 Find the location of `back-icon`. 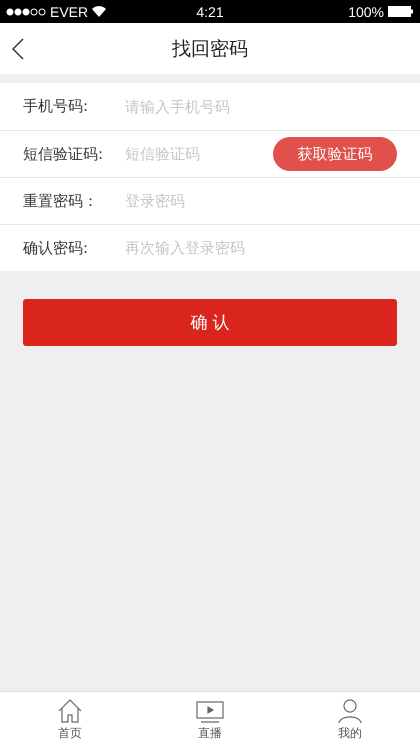

back-icon is located at coordinates (18, 49).